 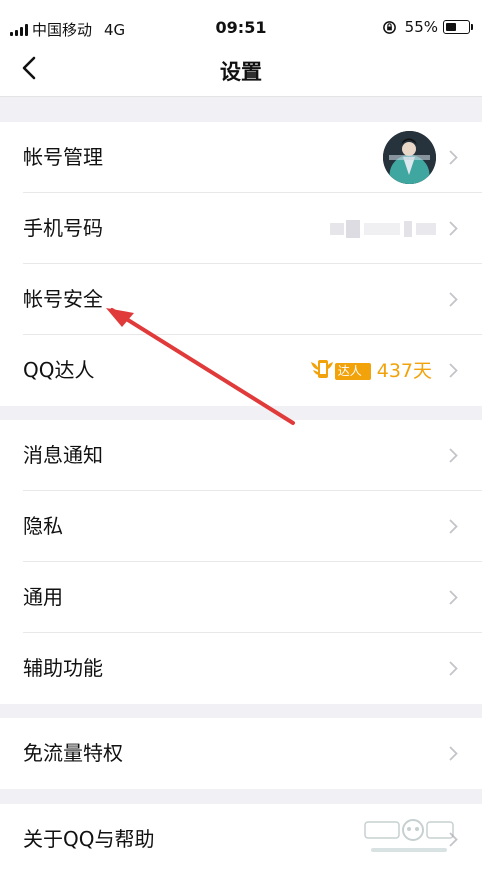 What do you see at coordinates (241, 597) in the screenshot?
I see `row-general: 通用` at bounding box center [241, 597].